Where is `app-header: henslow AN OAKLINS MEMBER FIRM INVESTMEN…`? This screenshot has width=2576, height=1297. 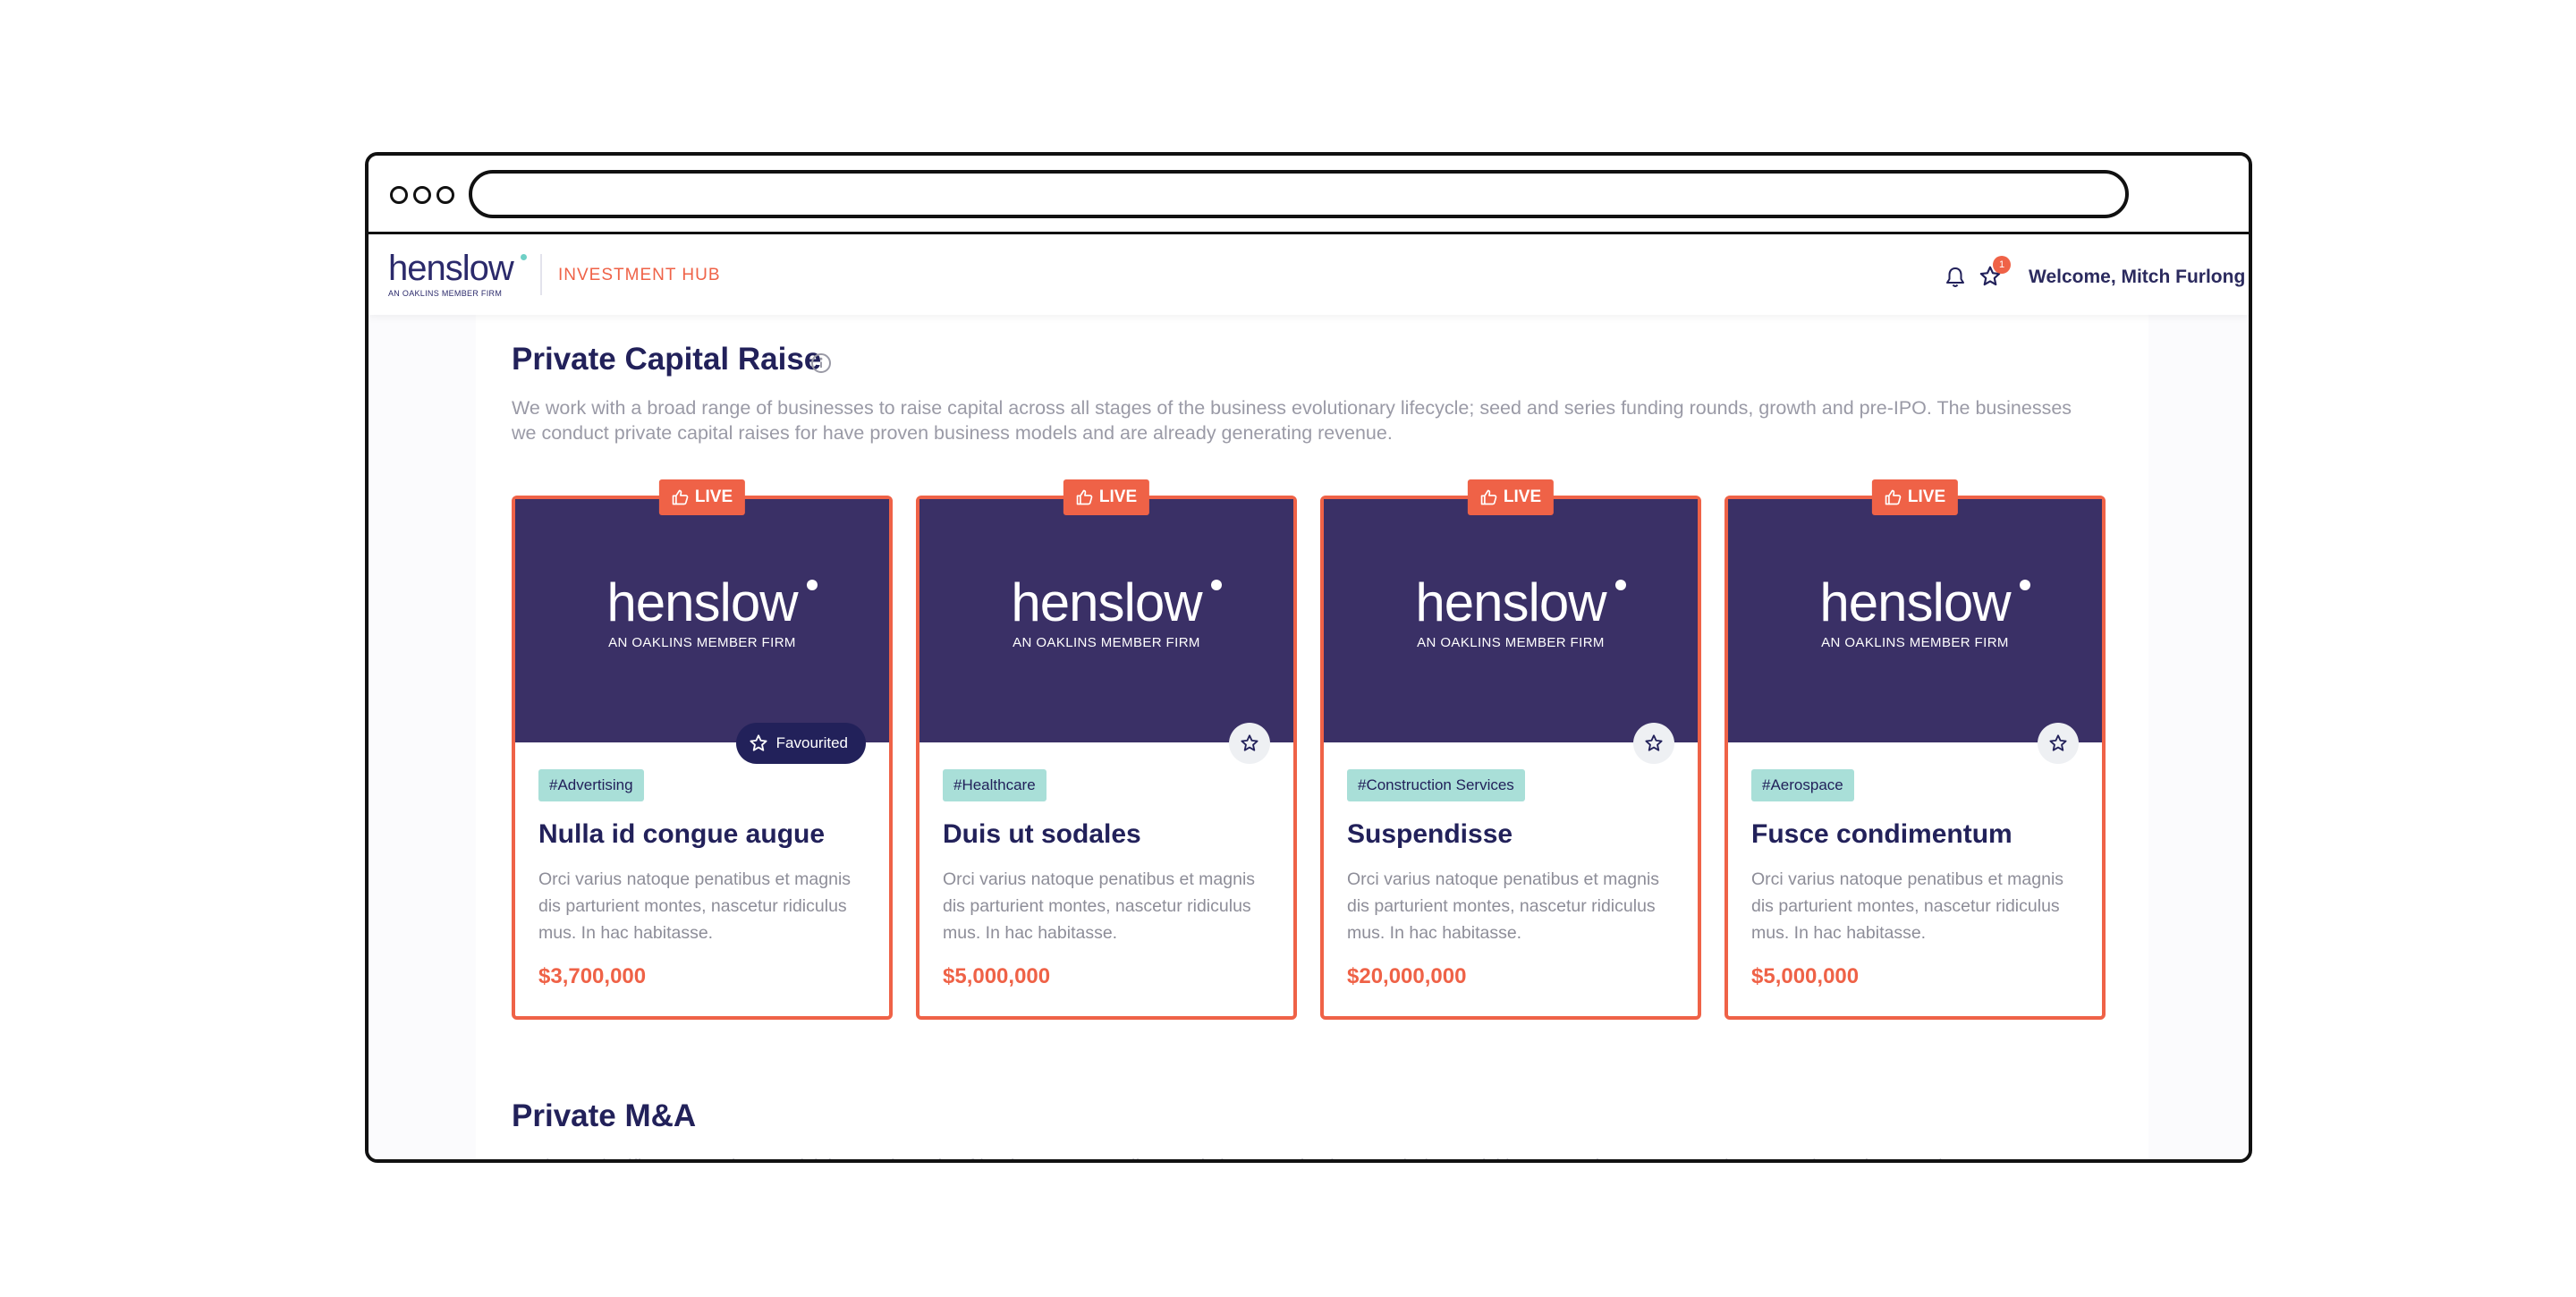 app-header: henslow AN OAKLINS MEMBER FIRM INVESTMEN… is located at coordinates (1309, 274).